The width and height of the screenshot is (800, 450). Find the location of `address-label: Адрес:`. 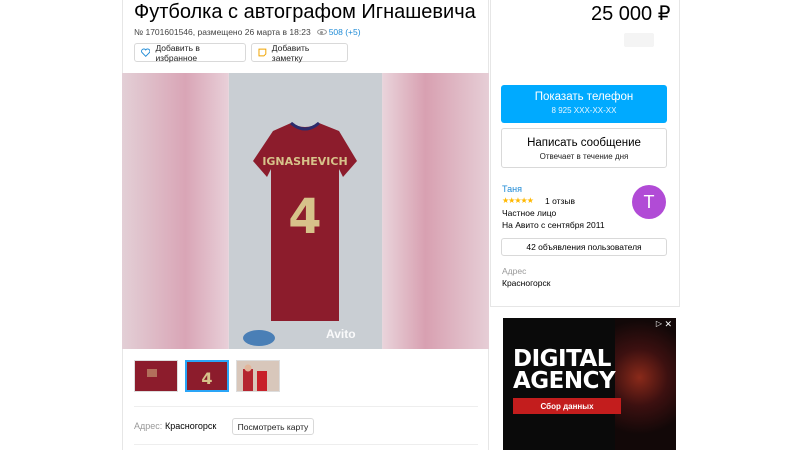

address-label: Адрес: is located at coordinates (148, 426).